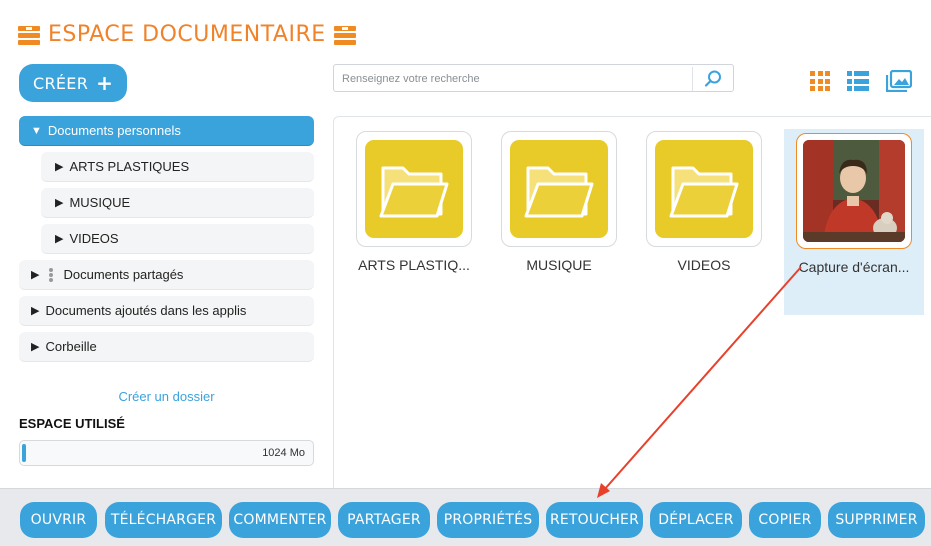 The width and height of the screenshot is (931, 546). I want to click on open-button: OUVRIR, so click(58, 520).